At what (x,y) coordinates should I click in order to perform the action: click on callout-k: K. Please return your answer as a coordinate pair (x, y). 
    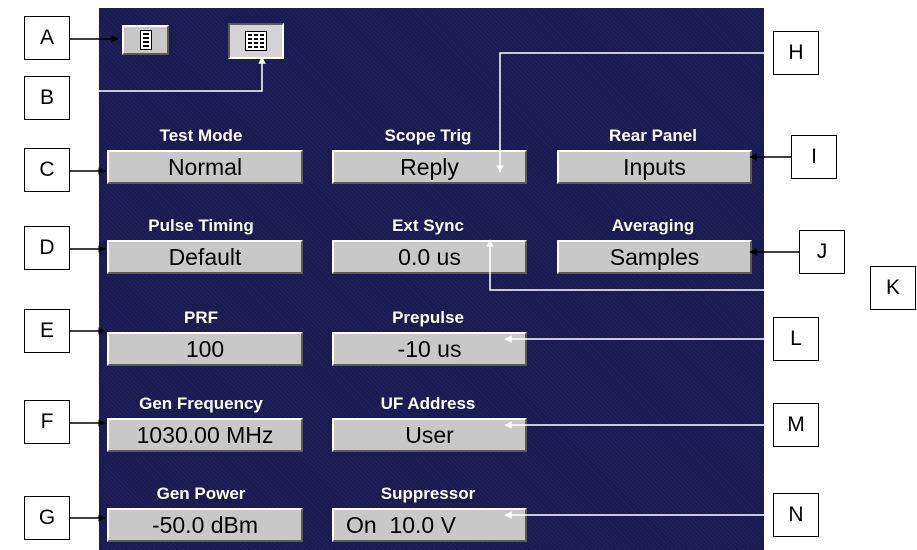
    Looking at the image, I should click on (893, 288).